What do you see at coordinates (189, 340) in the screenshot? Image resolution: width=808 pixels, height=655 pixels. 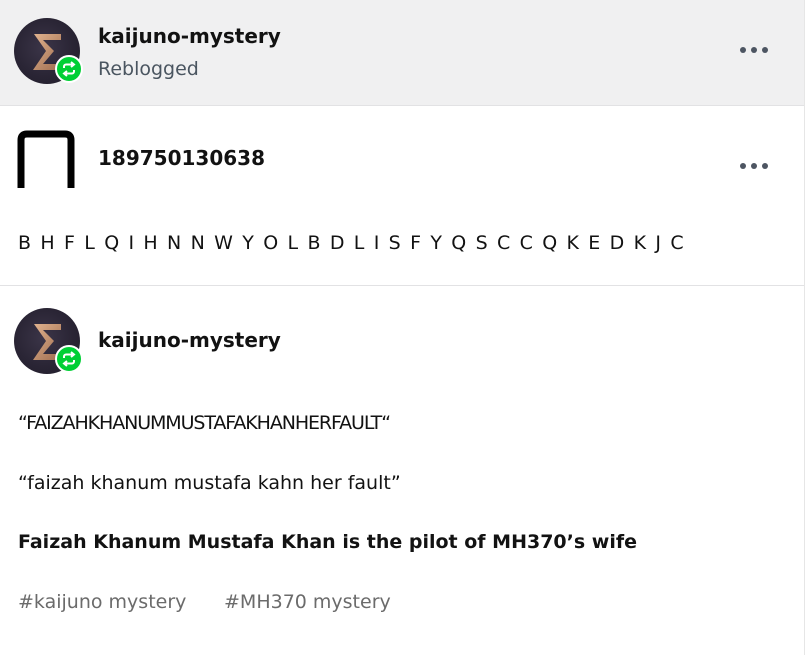 I see `trail-username-link: kaijuno-mystery` at bounding box center [189, 340].